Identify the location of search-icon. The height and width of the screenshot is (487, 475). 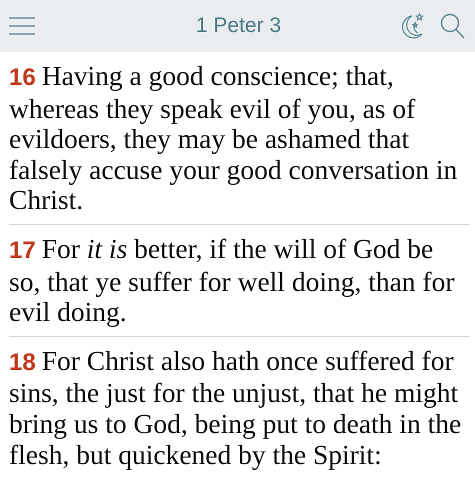
(452, 26).